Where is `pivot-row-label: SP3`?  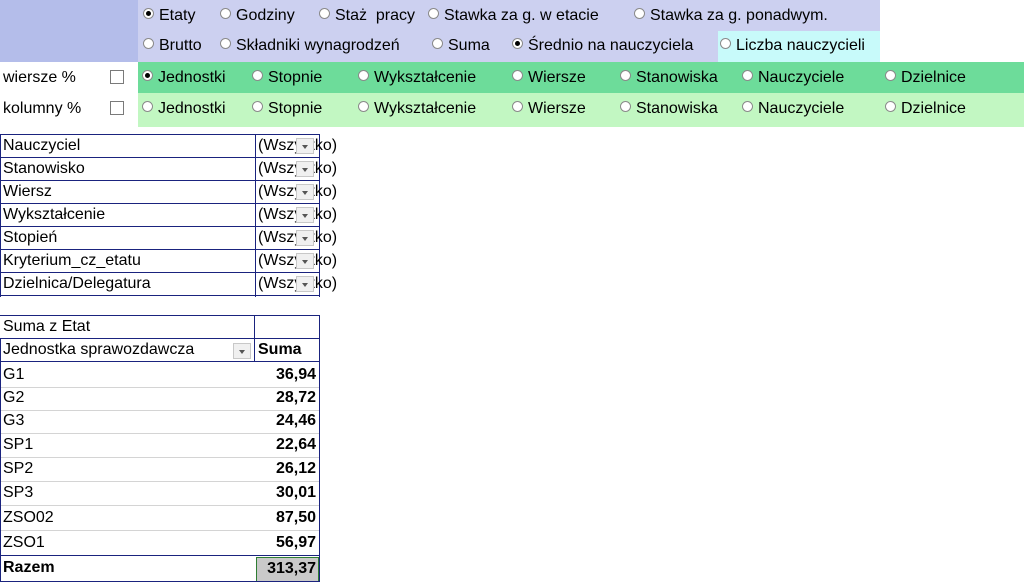 pivot-row-label: SP3 is located at coordinates (18, 492).